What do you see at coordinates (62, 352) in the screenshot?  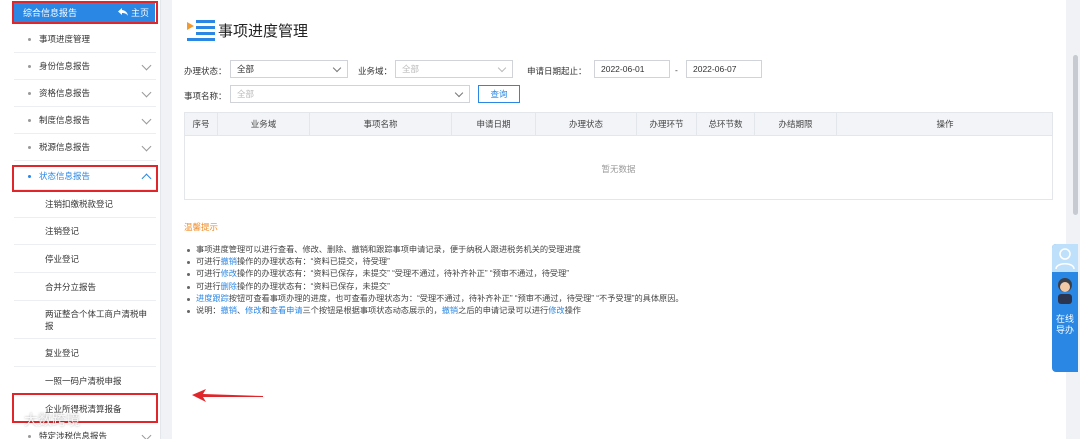 I see `sidebar-subitem-label: 复业登记` at bounding box center [62, 352].